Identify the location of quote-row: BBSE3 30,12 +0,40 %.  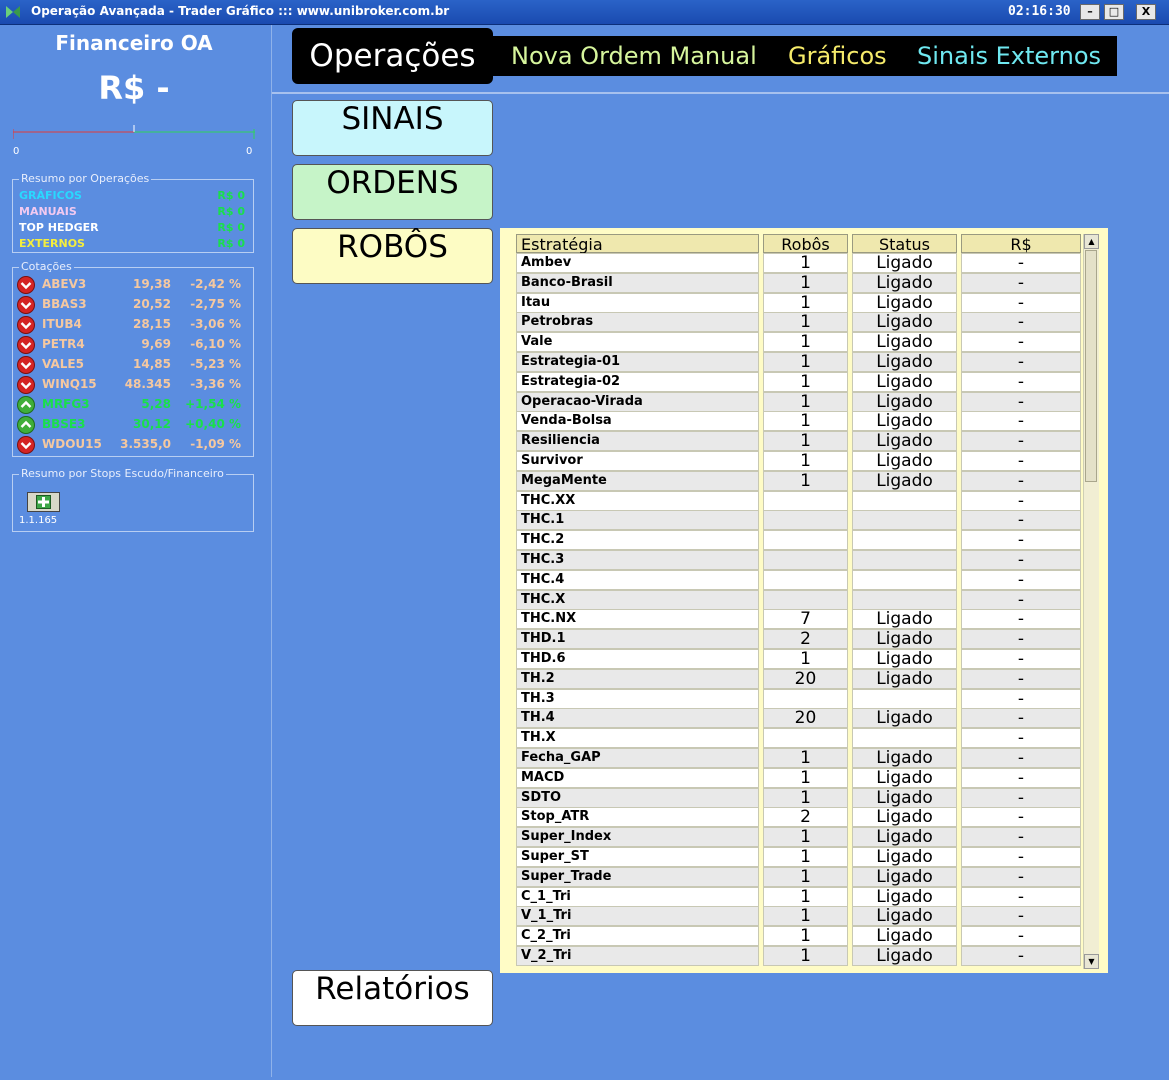
(133, 425).